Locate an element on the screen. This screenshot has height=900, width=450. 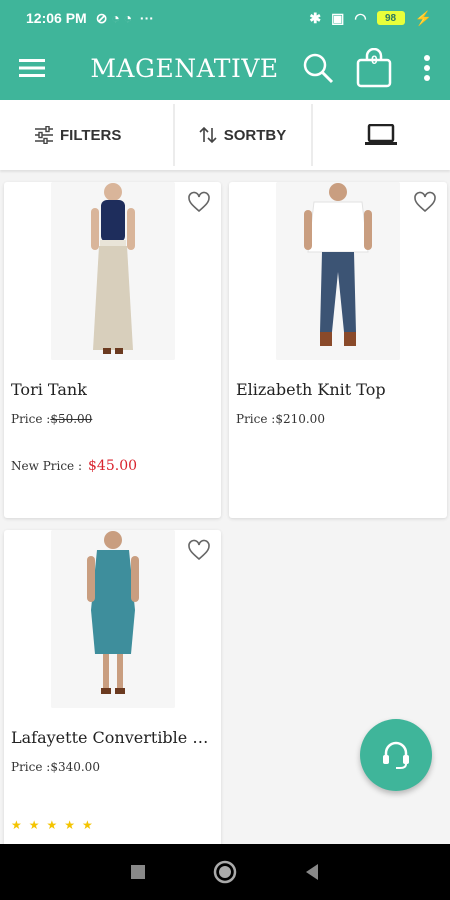
sim-icon: ▣ is located at coordinates (338, 17).